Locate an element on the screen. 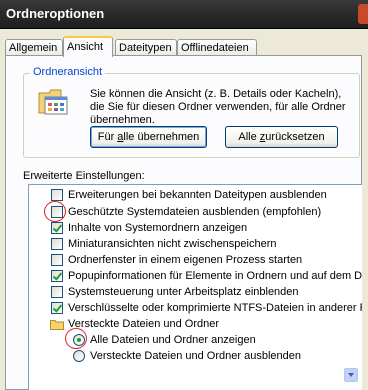 This screenshot has height=390, width=368. apply-to-all-folders-button: Für alle übernehmen is located at coordinates (148, 137).